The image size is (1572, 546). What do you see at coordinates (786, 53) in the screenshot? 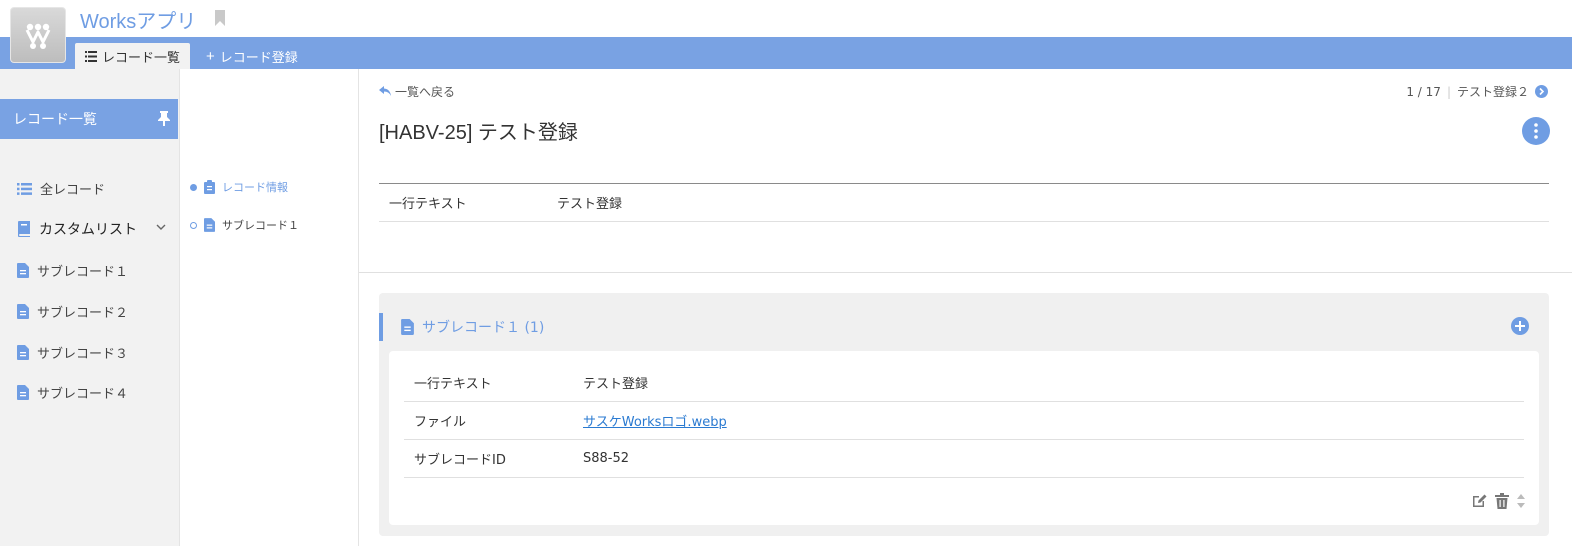
I see `tab-bar: レコード一覧 + レコード登録` at bounding box center [786, 53].